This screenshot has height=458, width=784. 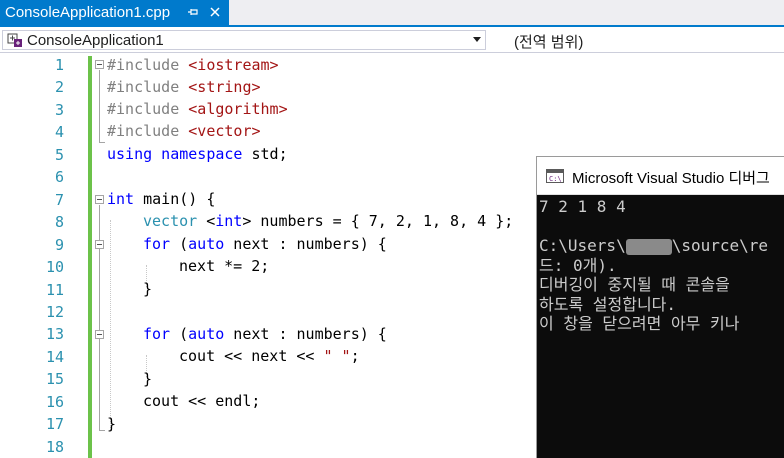 I want to click on line-number: 18, so click(x=54, y=446).